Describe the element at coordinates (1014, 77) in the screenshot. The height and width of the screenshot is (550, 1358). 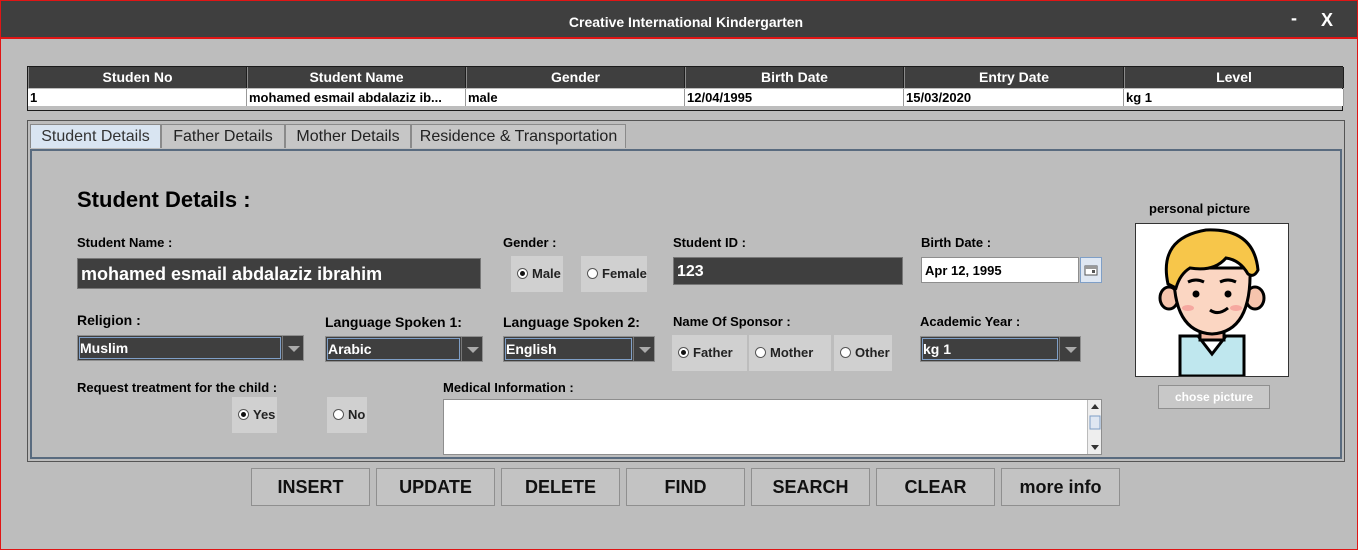
I see `column-header-entry-date: Entry Date` at that location.